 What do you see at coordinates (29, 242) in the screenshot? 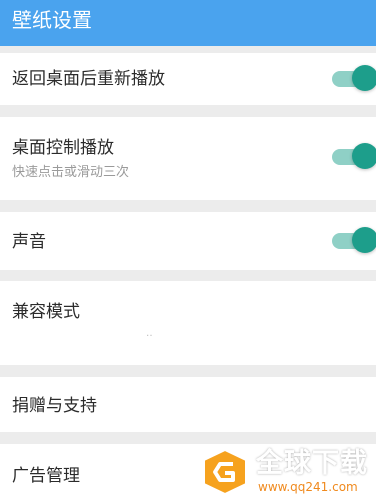
I see `setting-label-sound: 声音` at bounding box center [29, 242].